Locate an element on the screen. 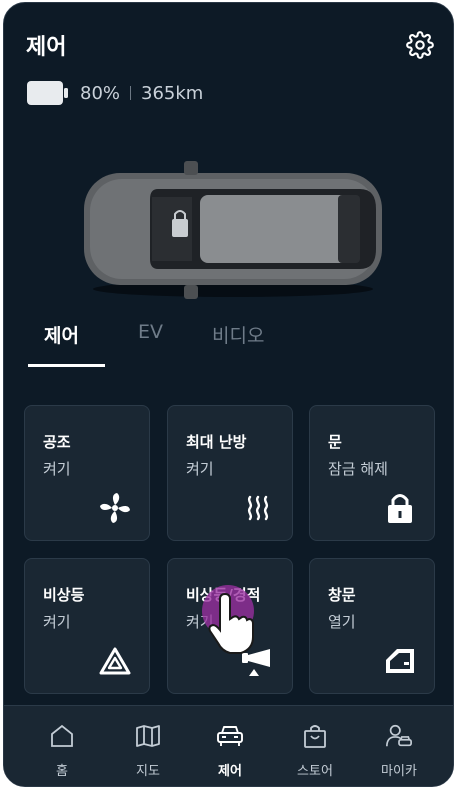 The image size is (456, 788). hand-pointer-icon is located at coordinates (231, 623).